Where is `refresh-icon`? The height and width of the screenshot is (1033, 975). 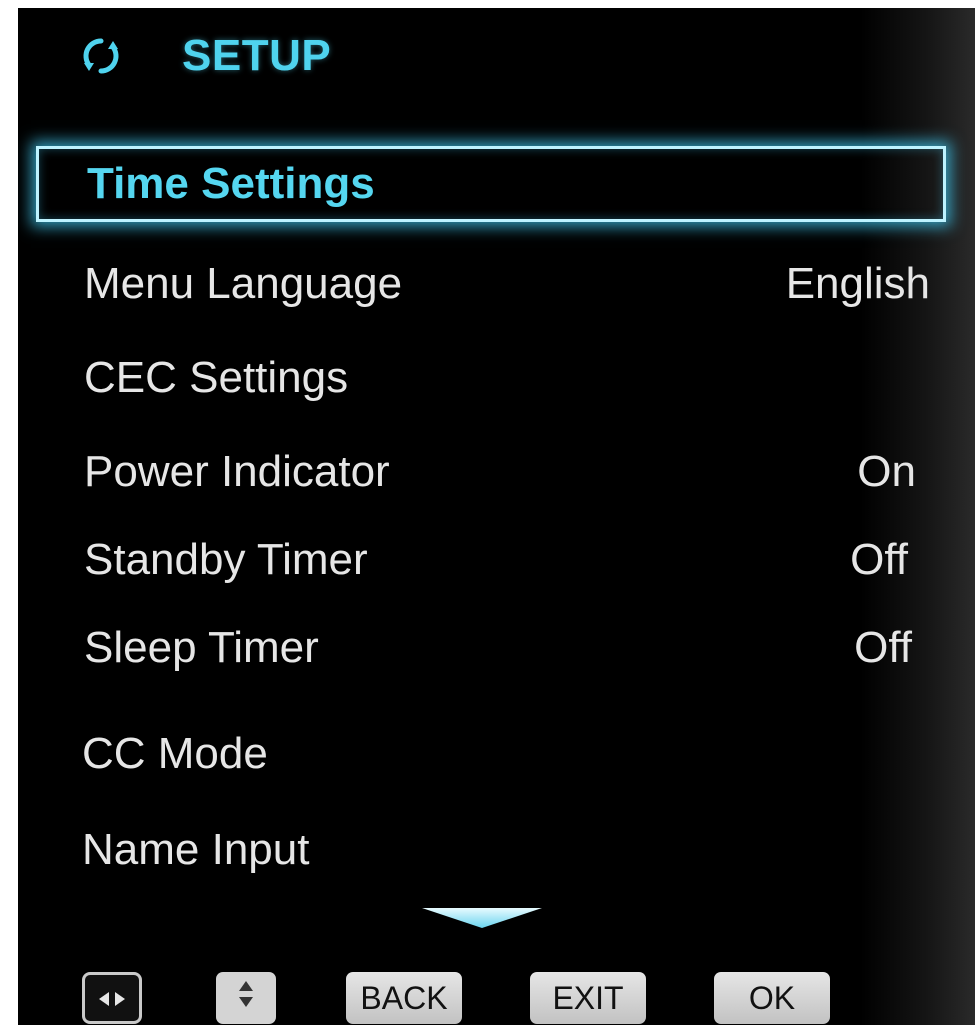
refresh-icon is located at coordinates (101, 56).